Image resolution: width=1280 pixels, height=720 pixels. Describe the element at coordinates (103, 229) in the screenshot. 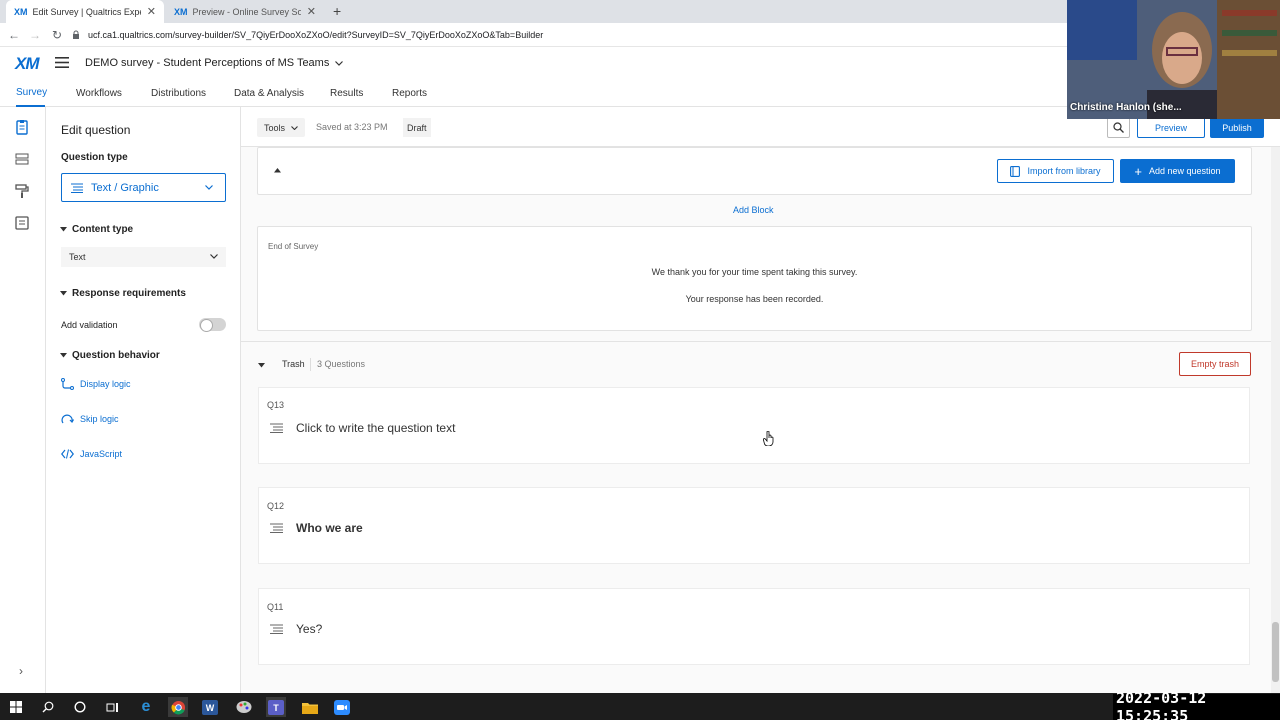

I see `content-type-label: Content type` at that location.